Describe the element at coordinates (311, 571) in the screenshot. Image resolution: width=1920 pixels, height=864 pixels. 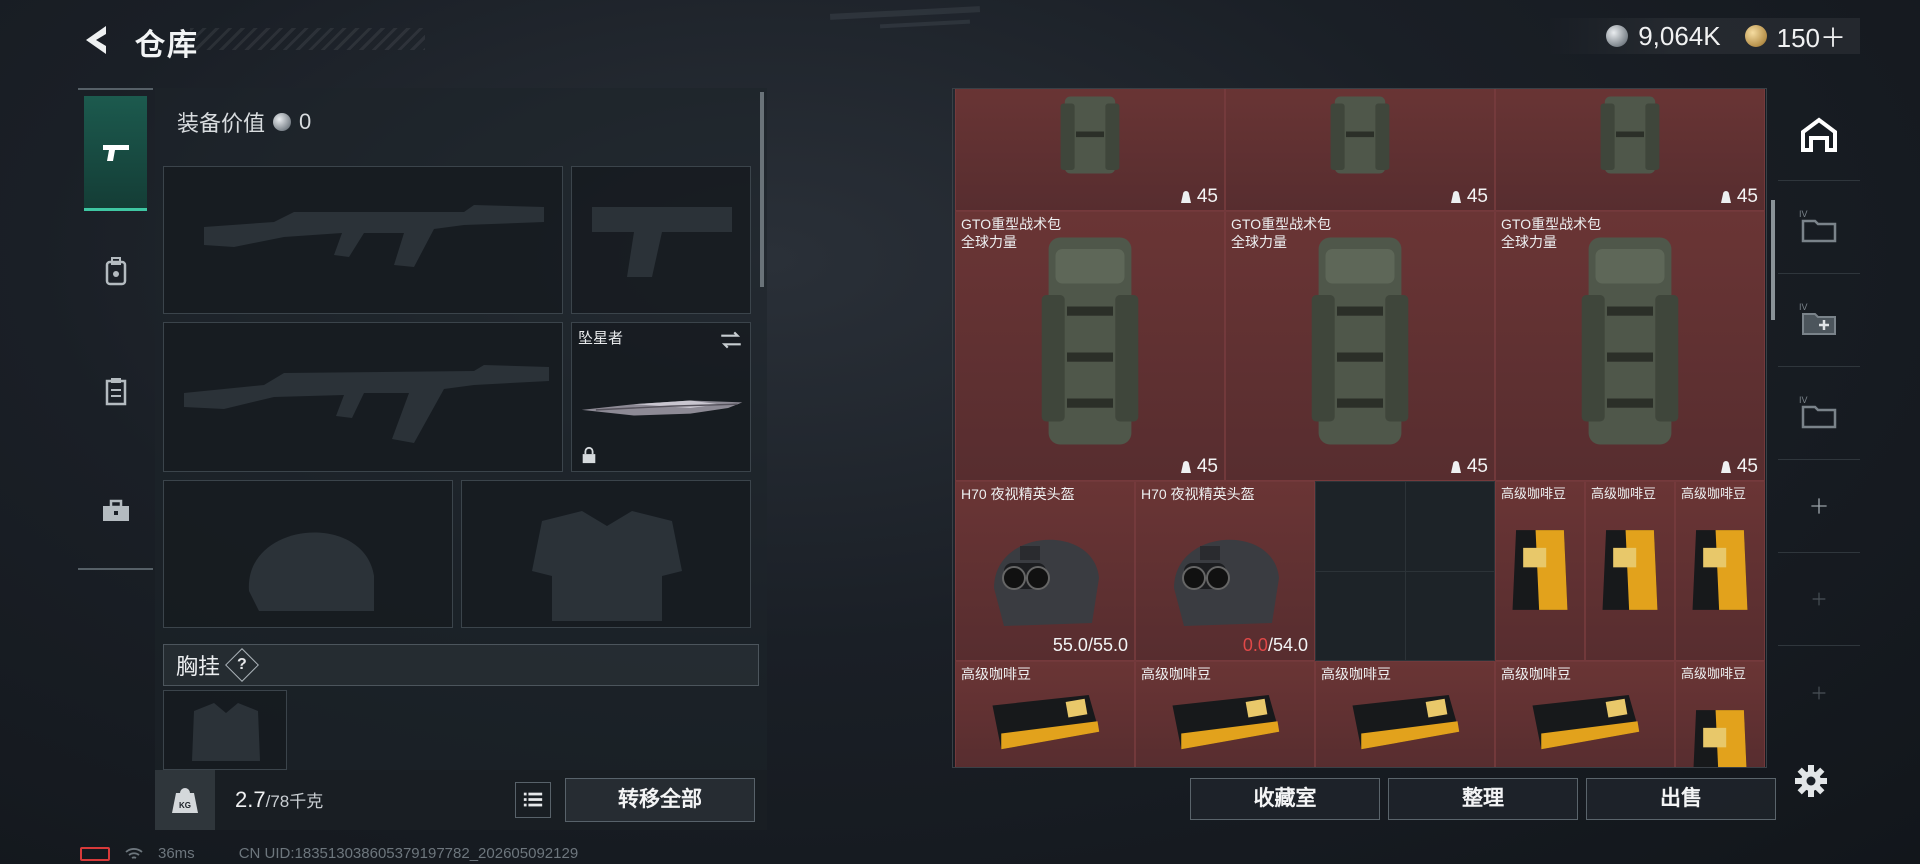
I see `helmet-placeholder-icon` at that location.